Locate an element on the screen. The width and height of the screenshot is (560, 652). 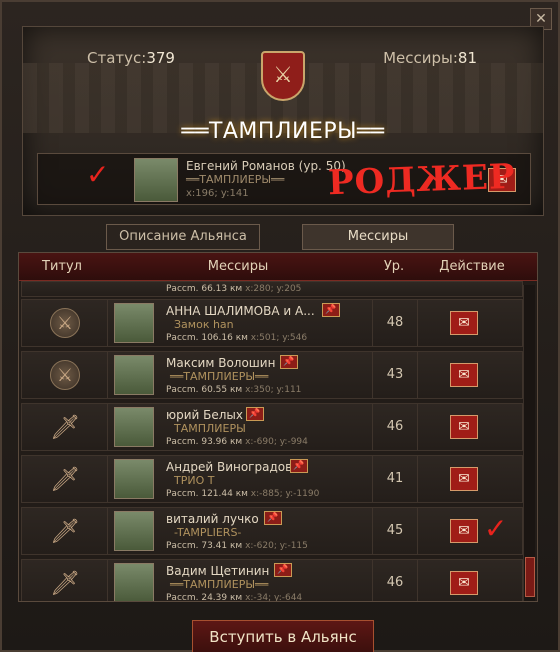
member-alliance-tag: ТАМПЛИЕРЫ is located at coordinates (210, 428).